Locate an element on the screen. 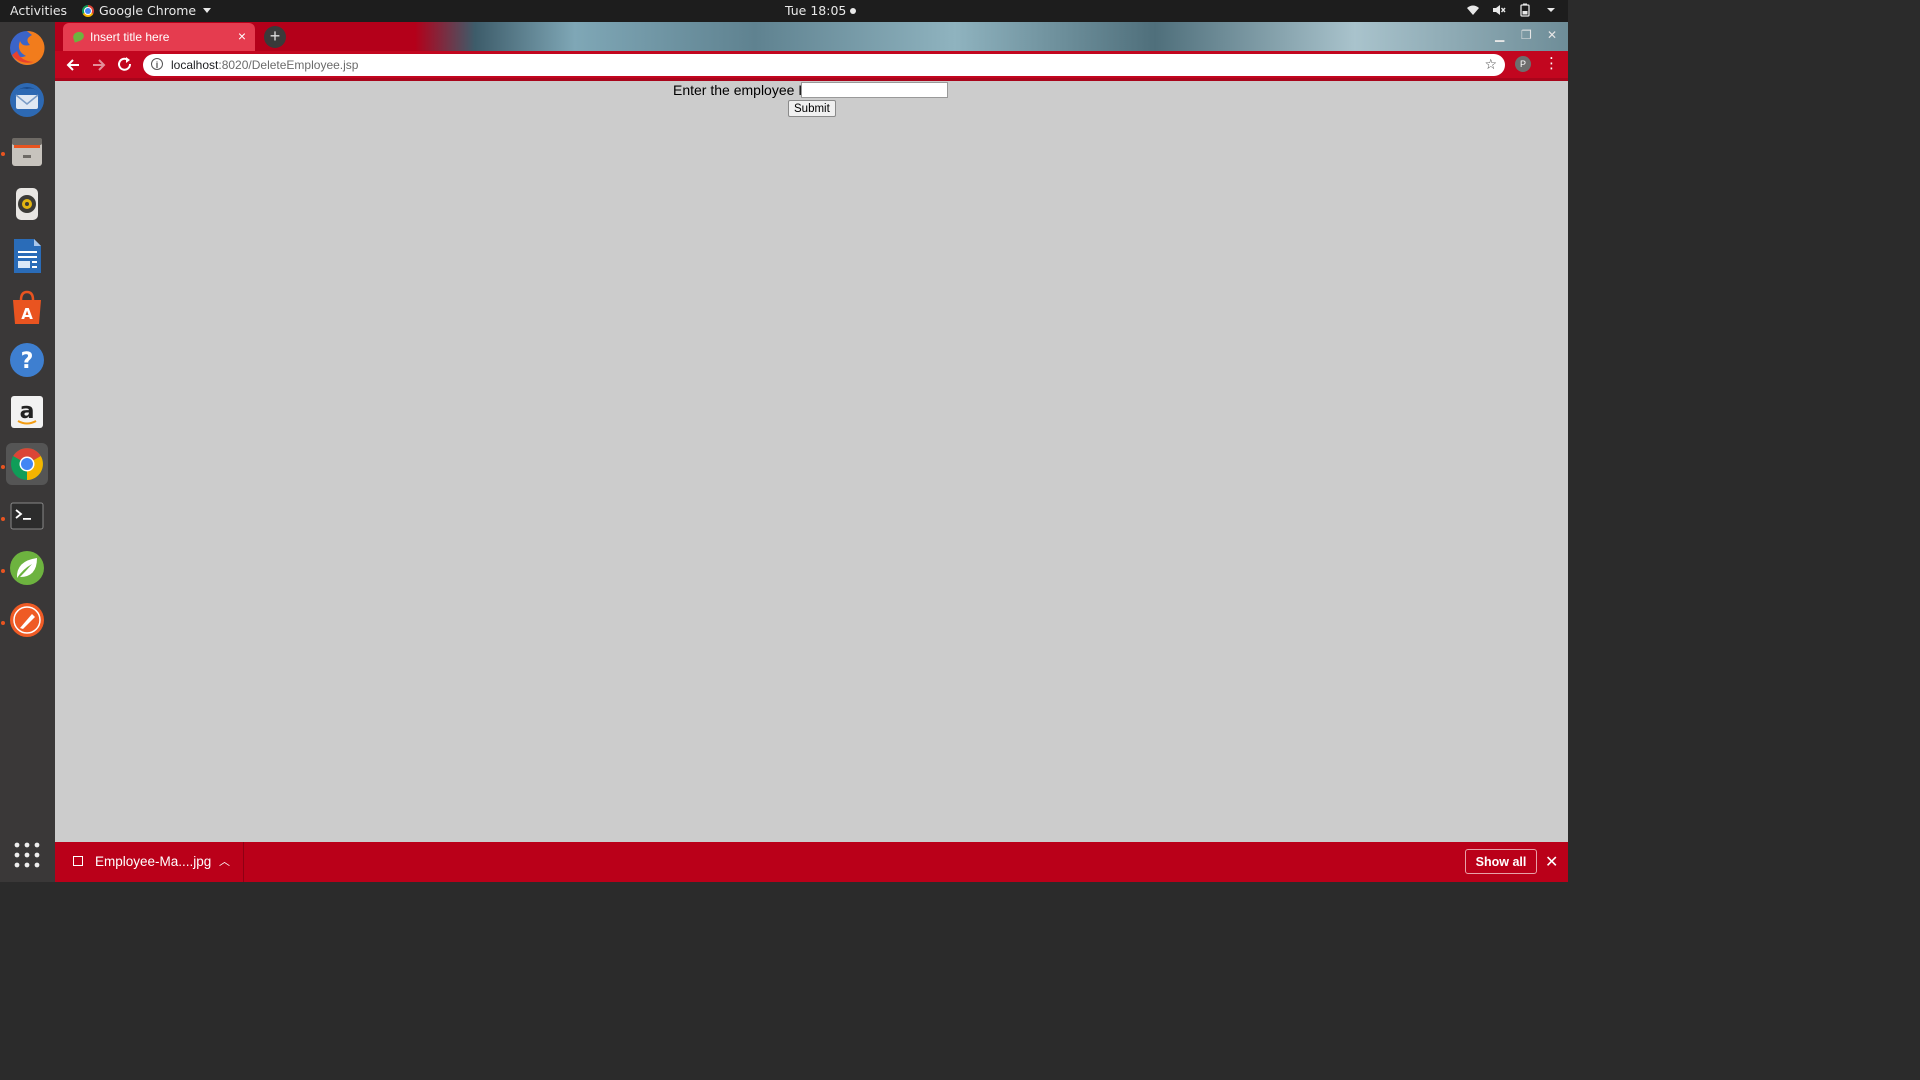 The image size is (1920, 1080). dock-rhythmbox is located at coordinates (27, 204).